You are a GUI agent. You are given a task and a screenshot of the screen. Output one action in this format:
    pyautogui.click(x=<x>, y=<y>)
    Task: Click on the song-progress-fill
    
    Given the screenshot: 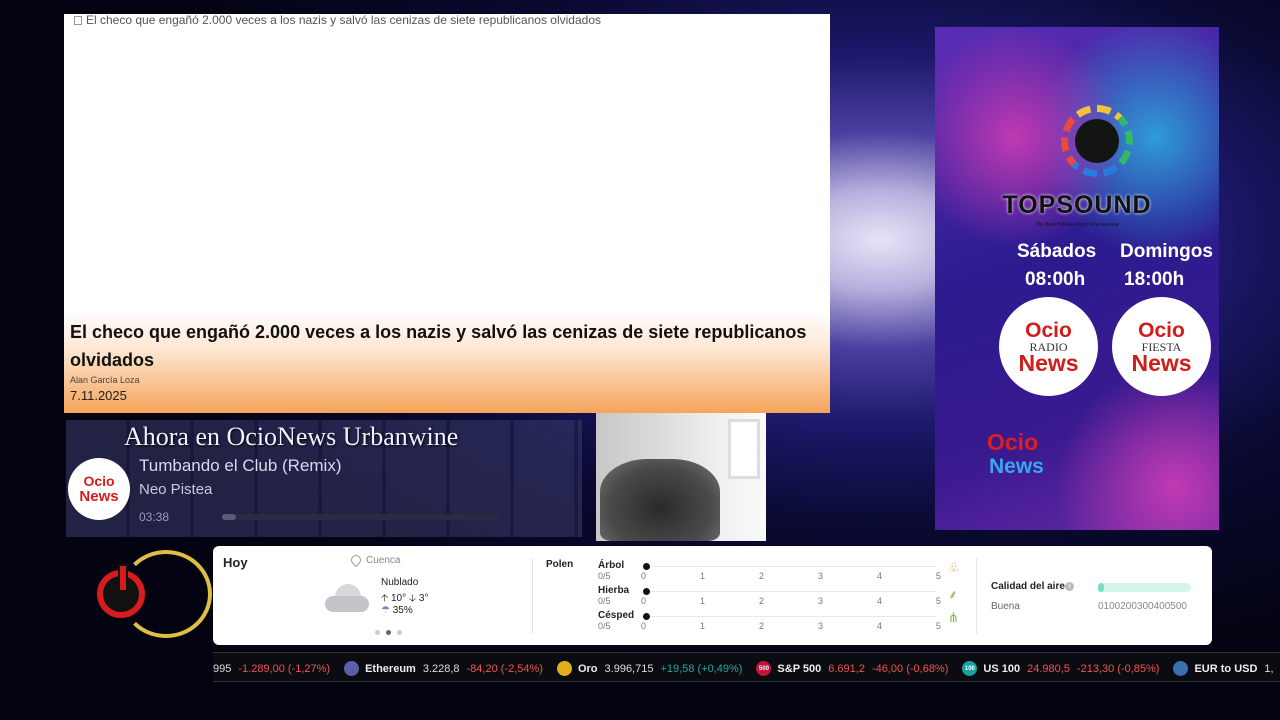 What is the action you would take?
    pyautogui.click(x=229, y=517)
    